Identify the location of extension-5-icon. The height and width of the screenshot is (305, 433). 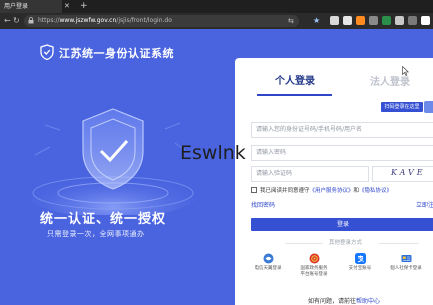
(386, 20).